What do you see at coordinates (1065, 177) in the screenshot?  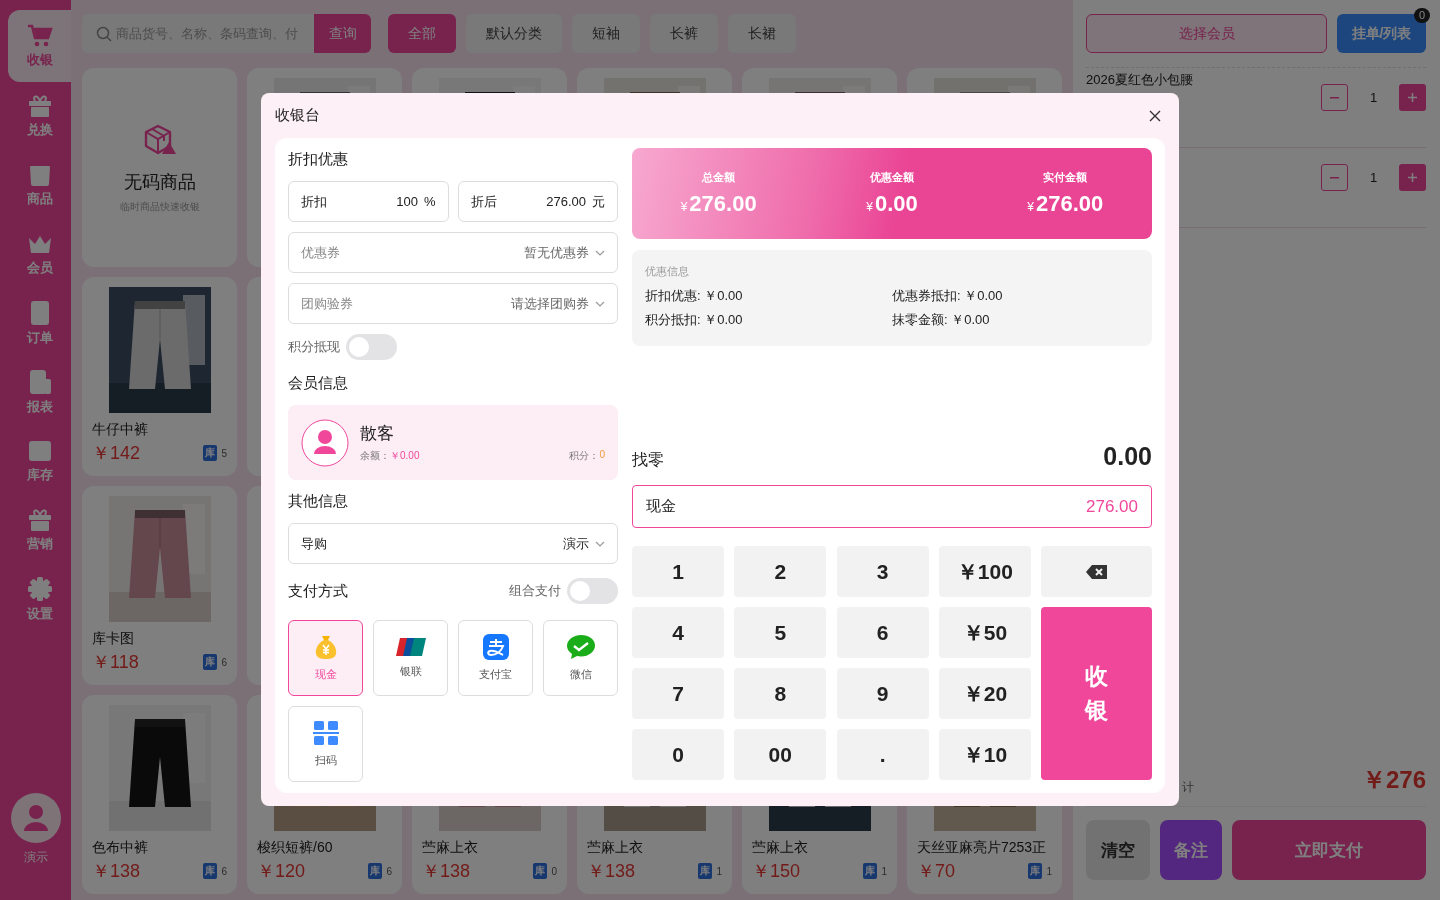 I see `summary-label: 实付金额` at bounding box center [1065, 177].